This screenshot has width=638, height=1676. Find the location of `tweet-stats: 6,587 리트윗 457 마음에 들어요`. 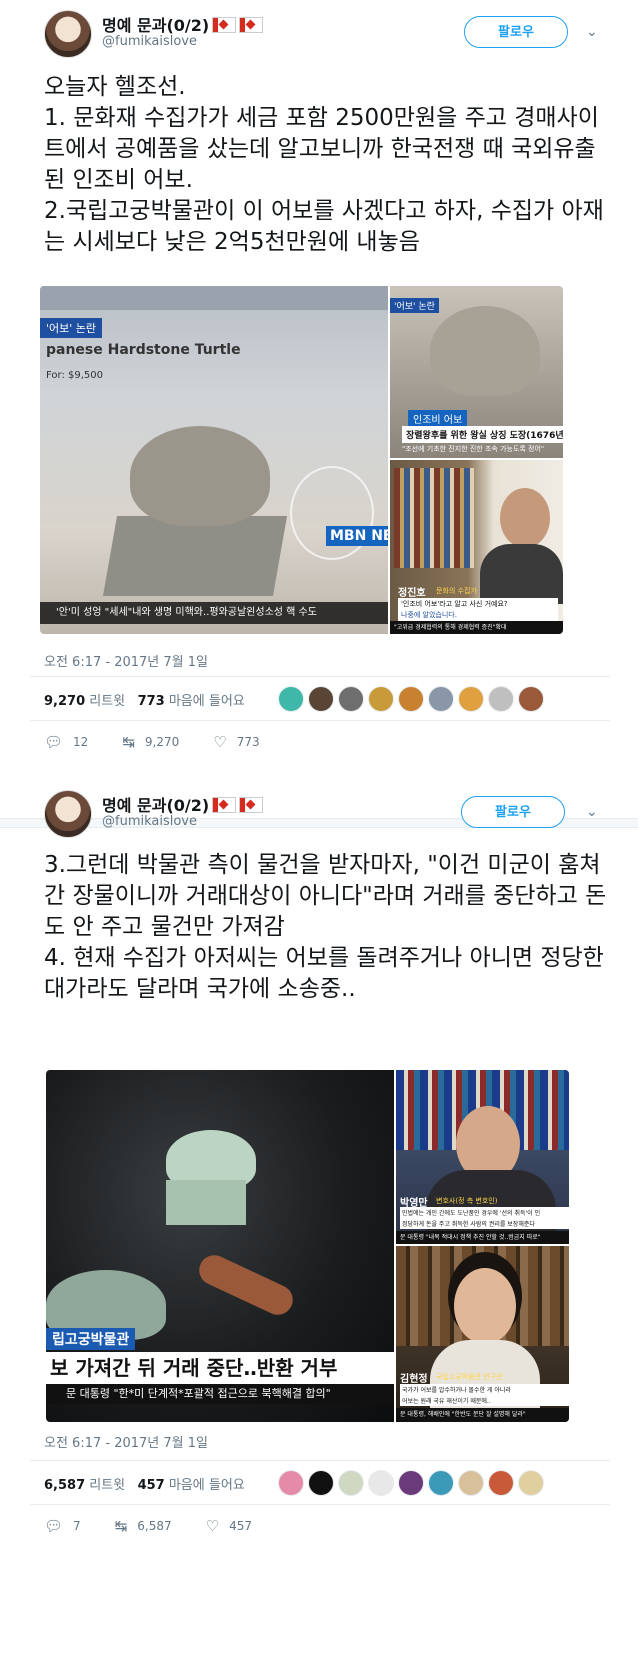

tweet-stats: 6,587 리트윗 457 마음에 들어요 is located at coordinates (144, 1483).